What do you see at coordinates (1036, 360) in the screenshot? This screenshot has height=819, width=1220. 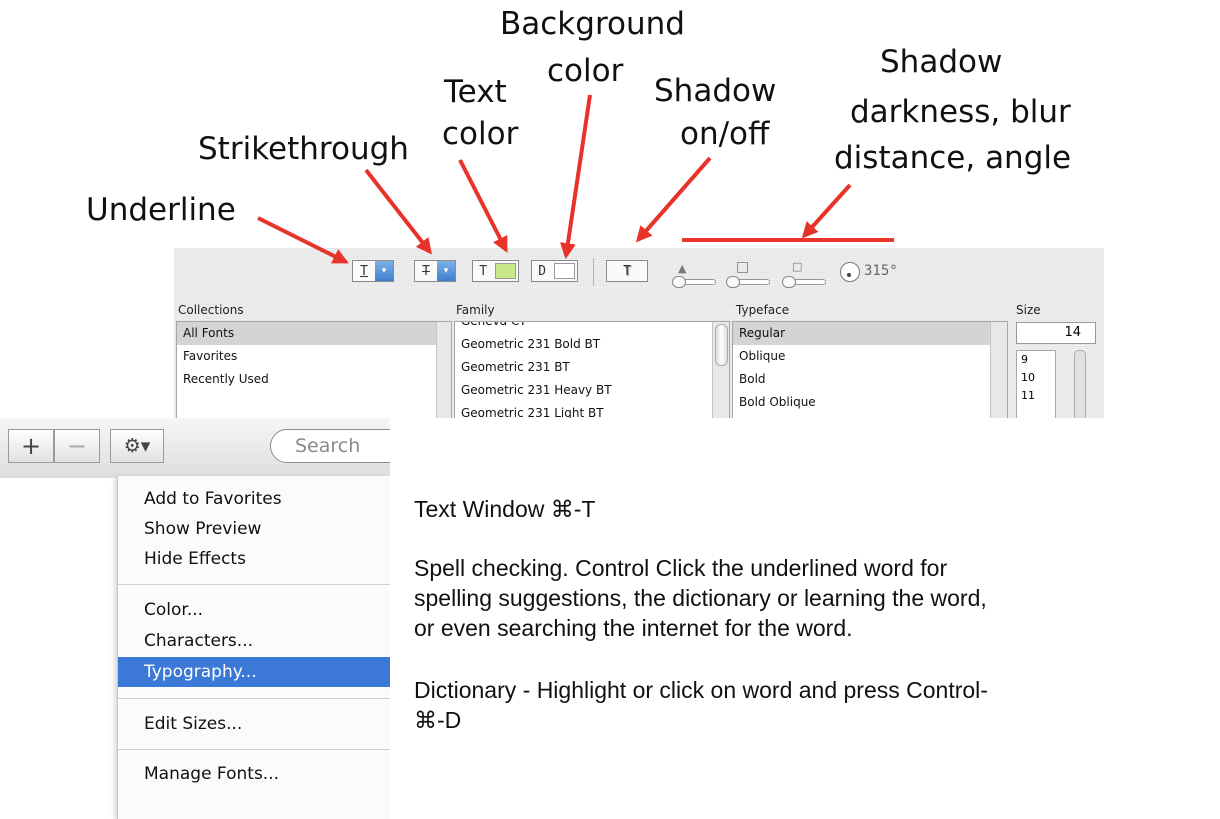 I see `list-item: 9` at bounding box center [1036, 360].